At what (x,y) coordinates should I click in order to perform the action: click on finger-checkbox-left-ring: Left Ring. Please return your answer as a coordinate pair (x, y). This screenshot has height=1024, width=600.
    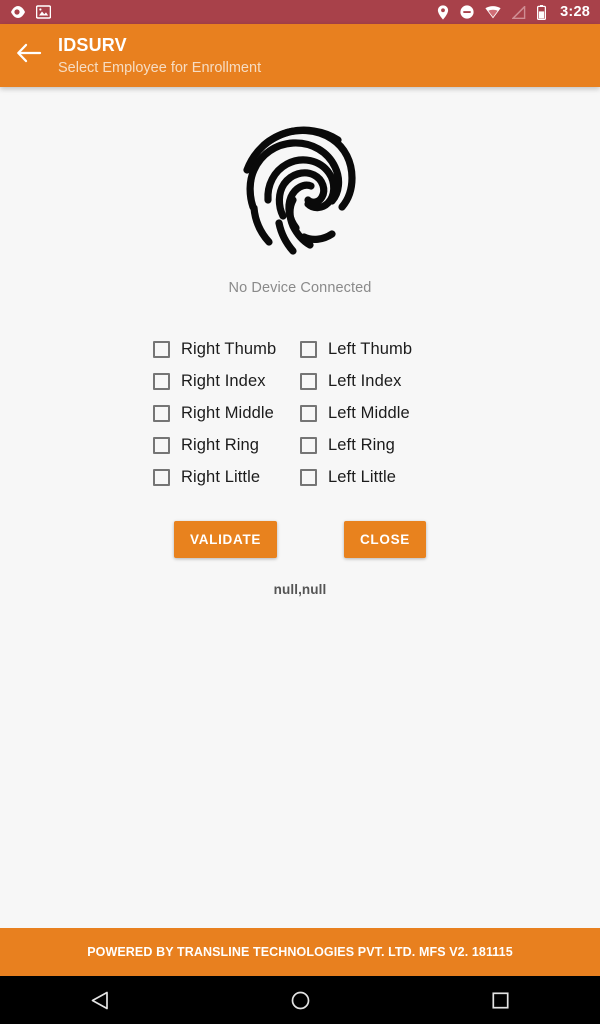
    Looking at the image, I should click on (373, 445).